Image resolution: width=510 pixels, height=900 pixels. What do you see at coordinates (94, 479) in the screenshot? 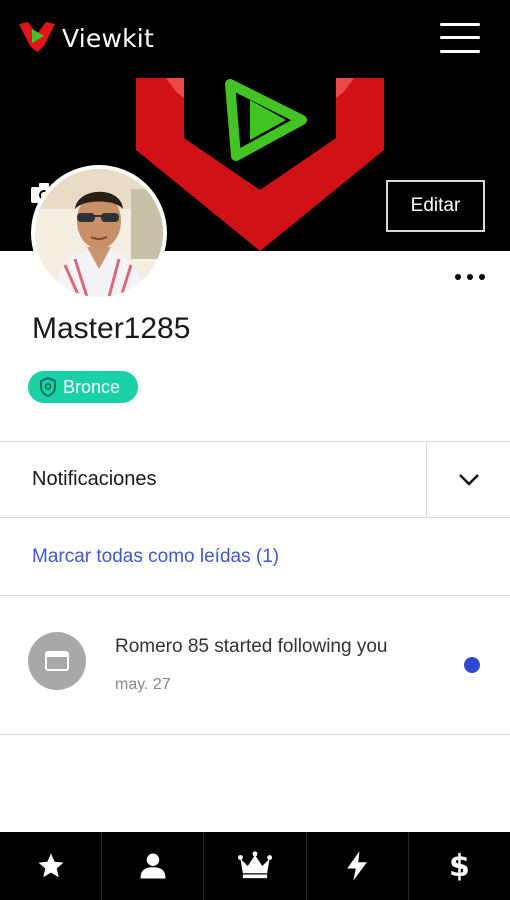
I see `notifications-title: Notificaciones` at bounding box center [94, 479].